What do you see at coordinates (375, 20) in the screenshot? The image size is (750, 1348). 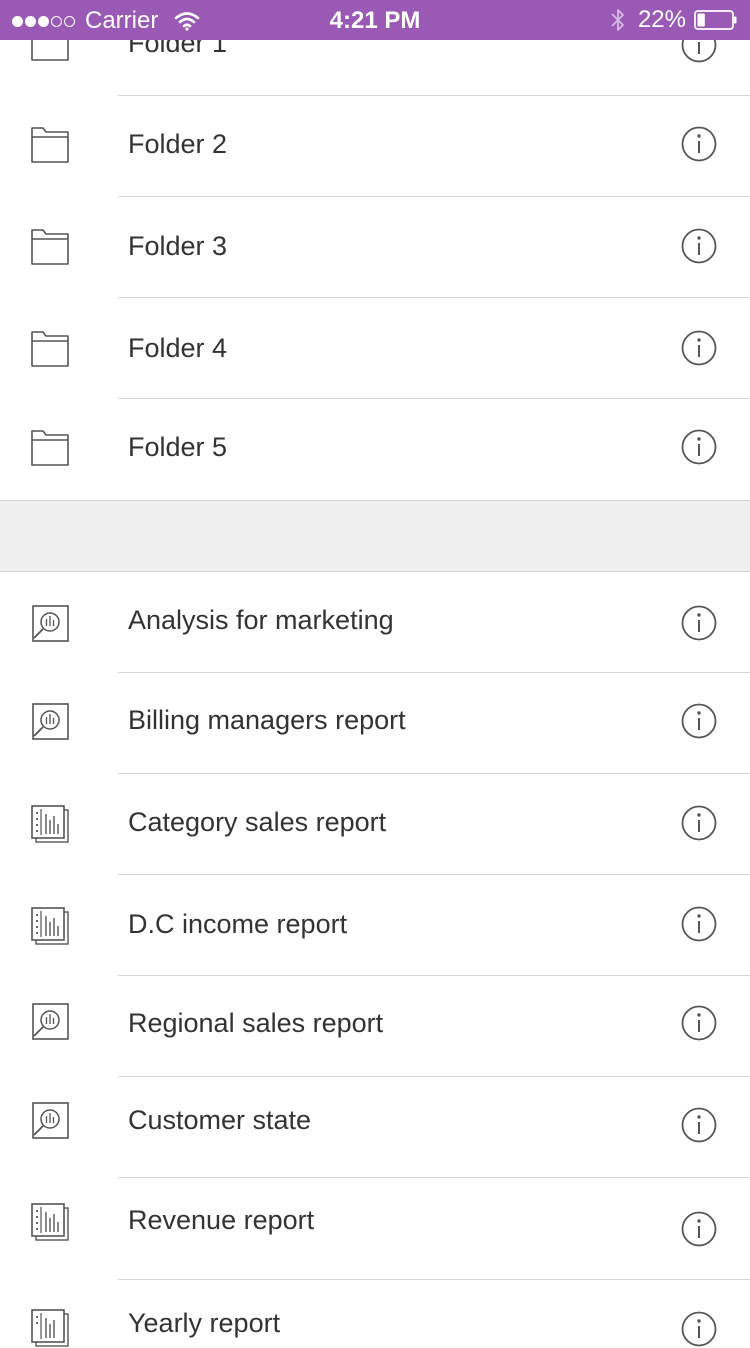 I see `status-bar: Carrier 4:21 PM 22%` at bounding box center [375, 20].